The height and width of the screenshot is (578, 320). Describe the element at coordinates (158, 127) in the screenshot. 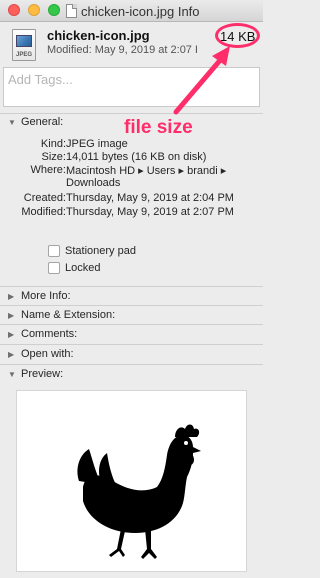

I see `annotation-label: file size` at that location.